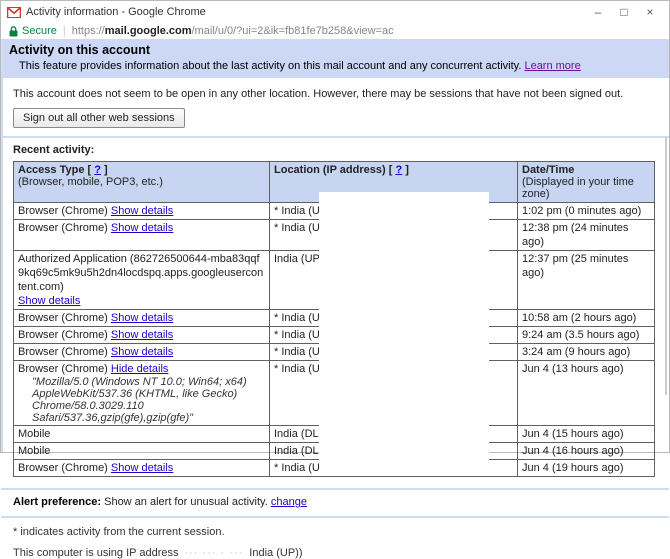  What do you see at coordinates (586, 211) in the screenshot?
I see `datetime-cell: 1:02 pm (0 minutes ago)` at bounding box center [586, 211].